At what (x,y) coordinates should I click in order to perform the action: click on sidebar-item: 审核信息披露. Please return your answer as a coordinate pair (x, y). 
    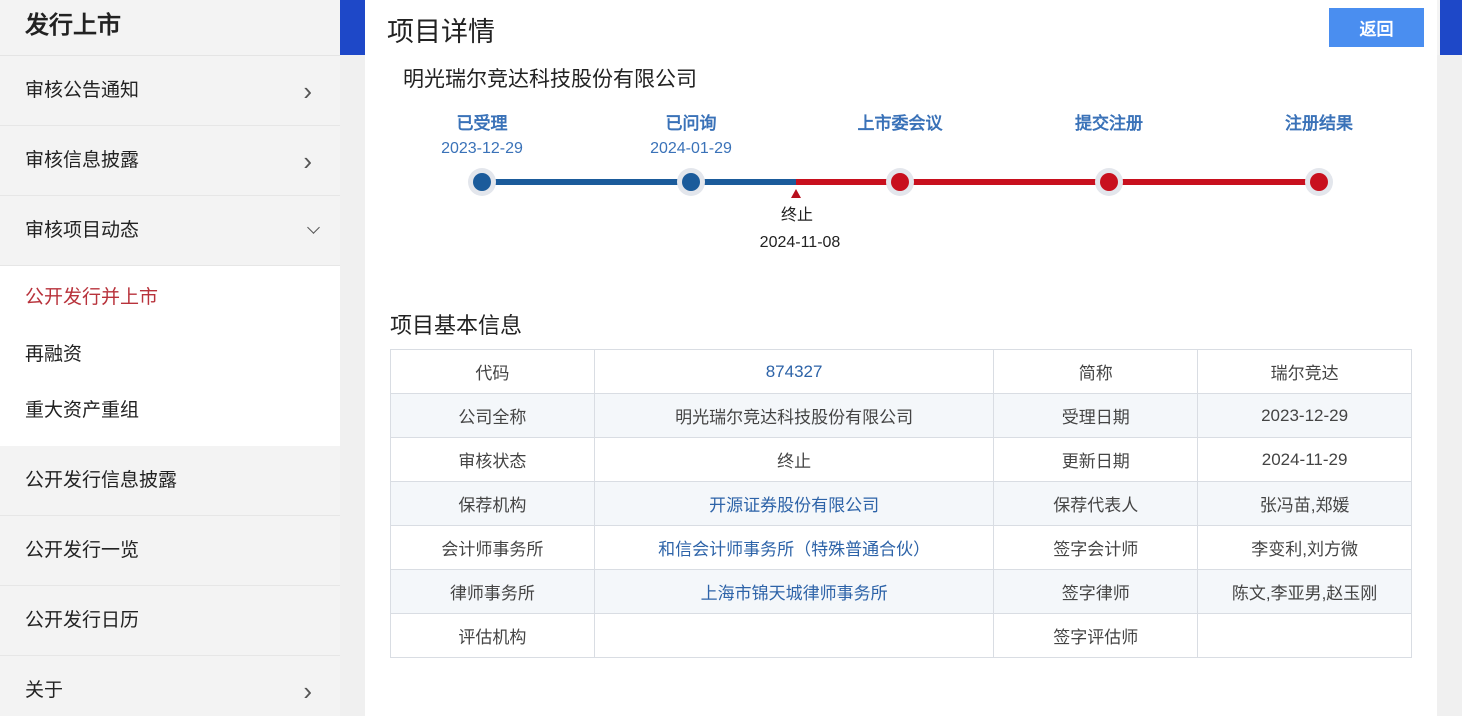
    Looking at the image, I should click on (170, 161).